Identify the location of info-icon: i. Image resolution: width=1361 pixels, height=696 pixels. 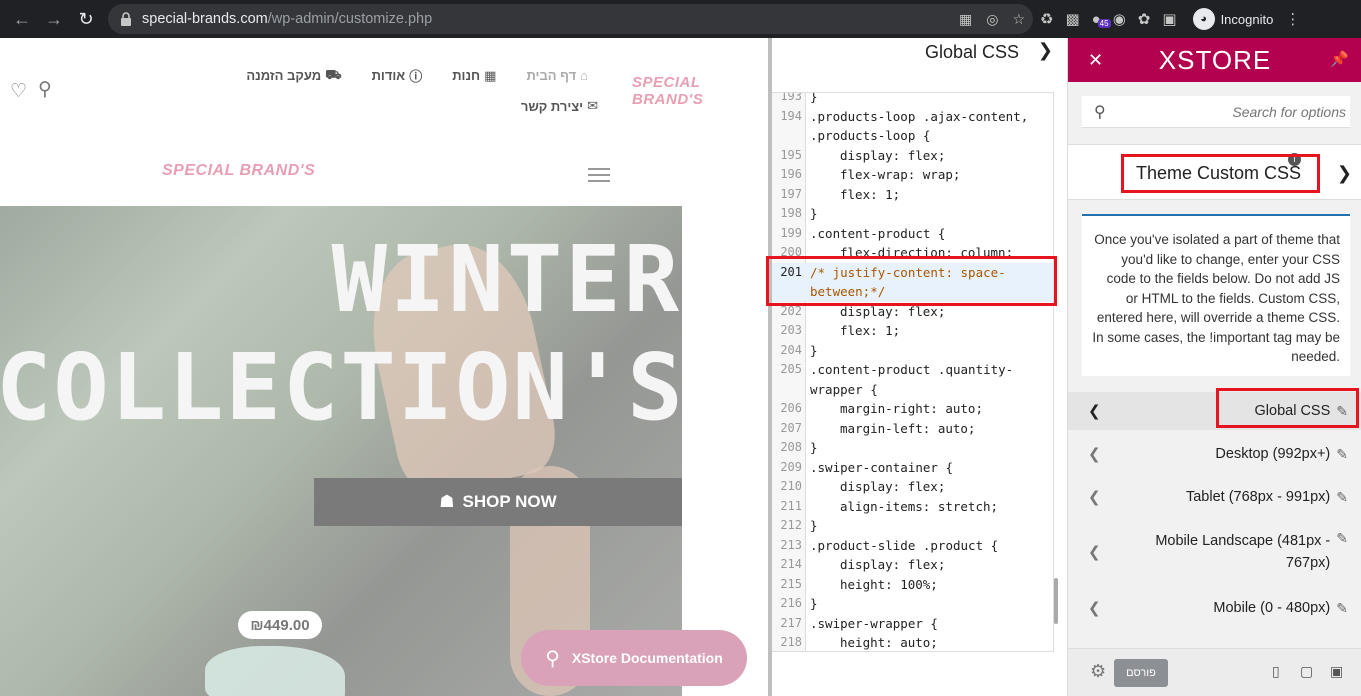
(1294, 159).